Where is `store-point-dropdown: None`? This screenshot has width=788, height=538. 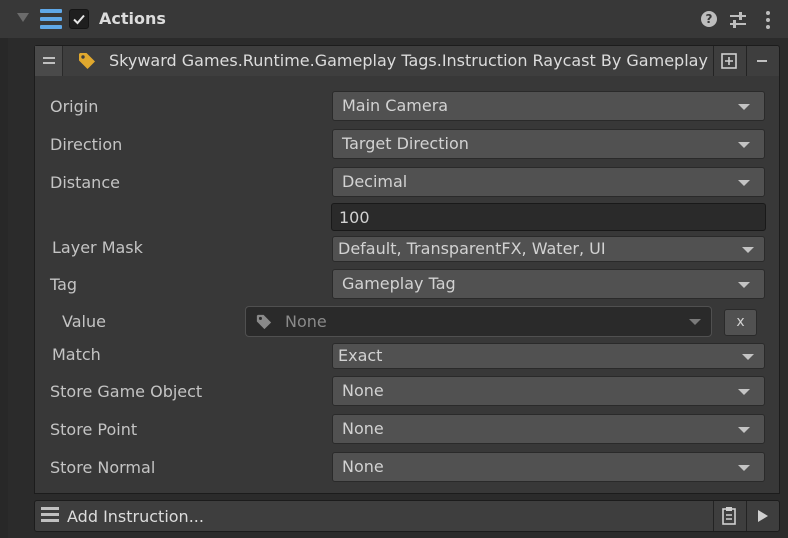 store-point-dropdown: None is located at coordinates (548, 429).